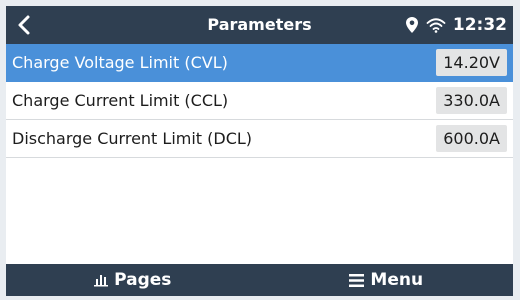  I want to click on pages-button: Pages, so click(133, 280).